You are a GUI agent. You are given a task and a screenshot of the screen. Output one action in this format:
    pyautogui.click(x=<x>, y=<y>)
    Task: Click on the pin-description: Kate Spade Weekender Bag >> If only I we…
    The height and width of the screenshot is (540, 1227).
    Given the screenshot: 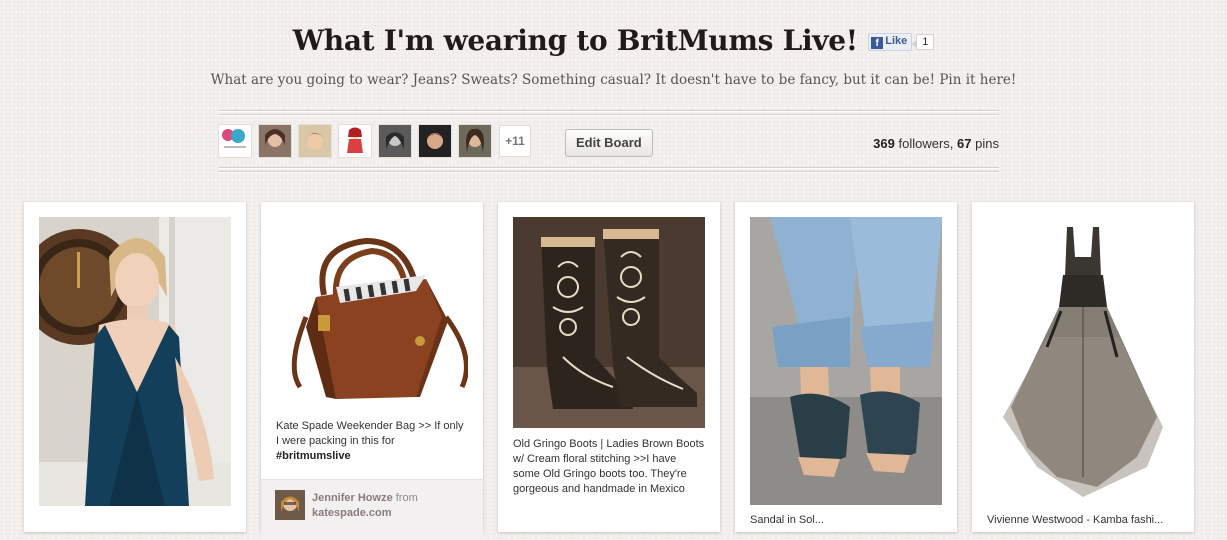 What is the action you would take?
    pyautogui.click(x=372, y=441)
    